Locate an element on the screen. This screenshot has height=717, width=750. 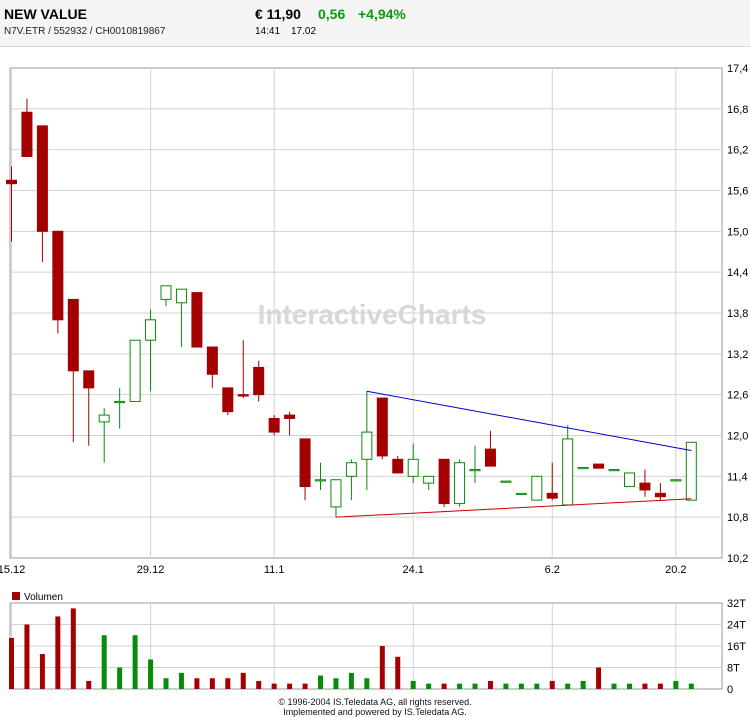
y-tick-label: 14,4 is located at coordinates (737, 273).